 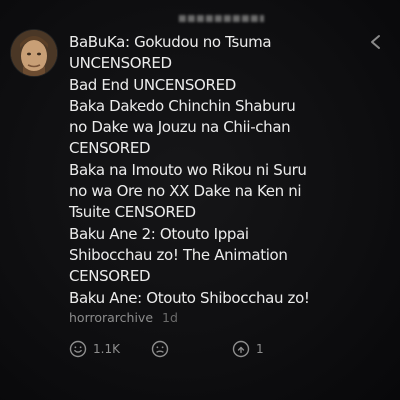 What do you see at coordinates (260, 349) in the screenshot?
I see `reply-count: 1` at bounding box center [260, 349].